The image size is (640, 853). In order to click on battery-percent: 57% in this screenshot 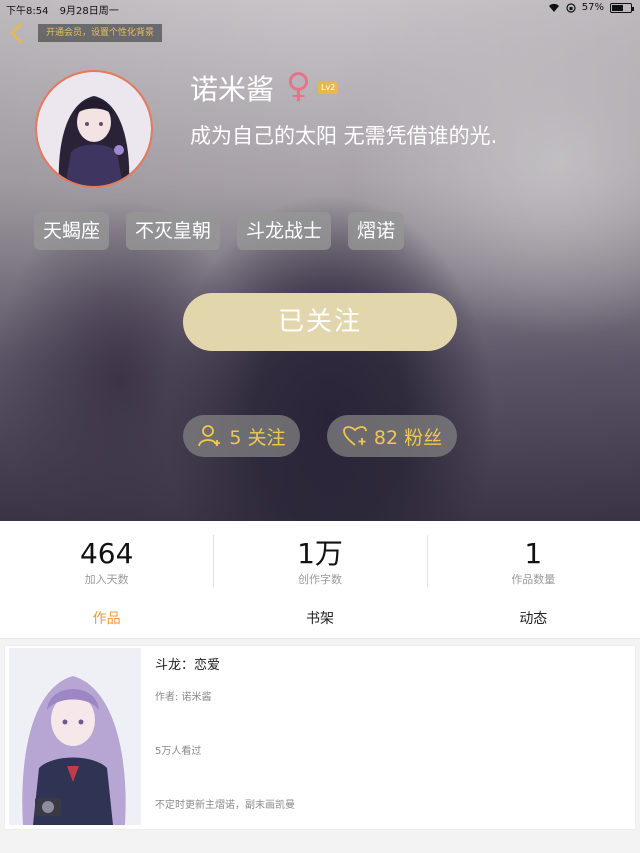, I will do `click(592, 7)`.